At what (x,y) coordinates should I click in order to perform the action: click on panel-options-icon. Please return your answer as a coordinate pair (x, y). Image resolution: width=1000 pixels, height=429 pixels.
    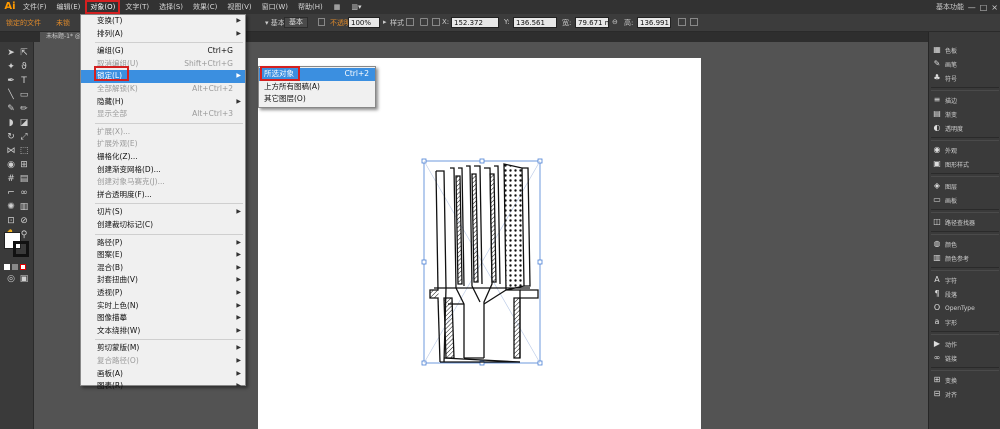
    Looking at the image, I should click on (694, 22).